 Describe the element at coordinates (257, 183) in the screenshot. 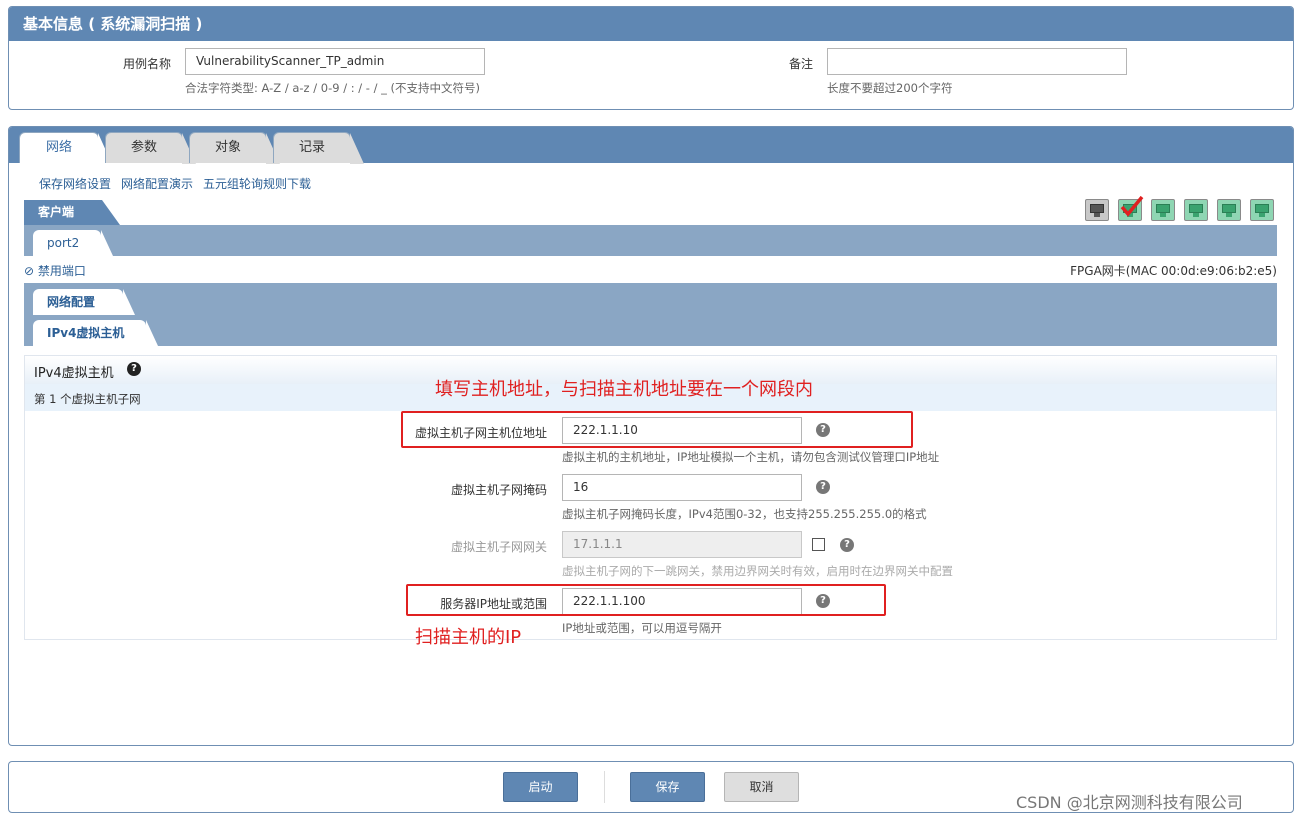

I see `five-tuple-download-link: 五元组轮询规则下载` at that location.